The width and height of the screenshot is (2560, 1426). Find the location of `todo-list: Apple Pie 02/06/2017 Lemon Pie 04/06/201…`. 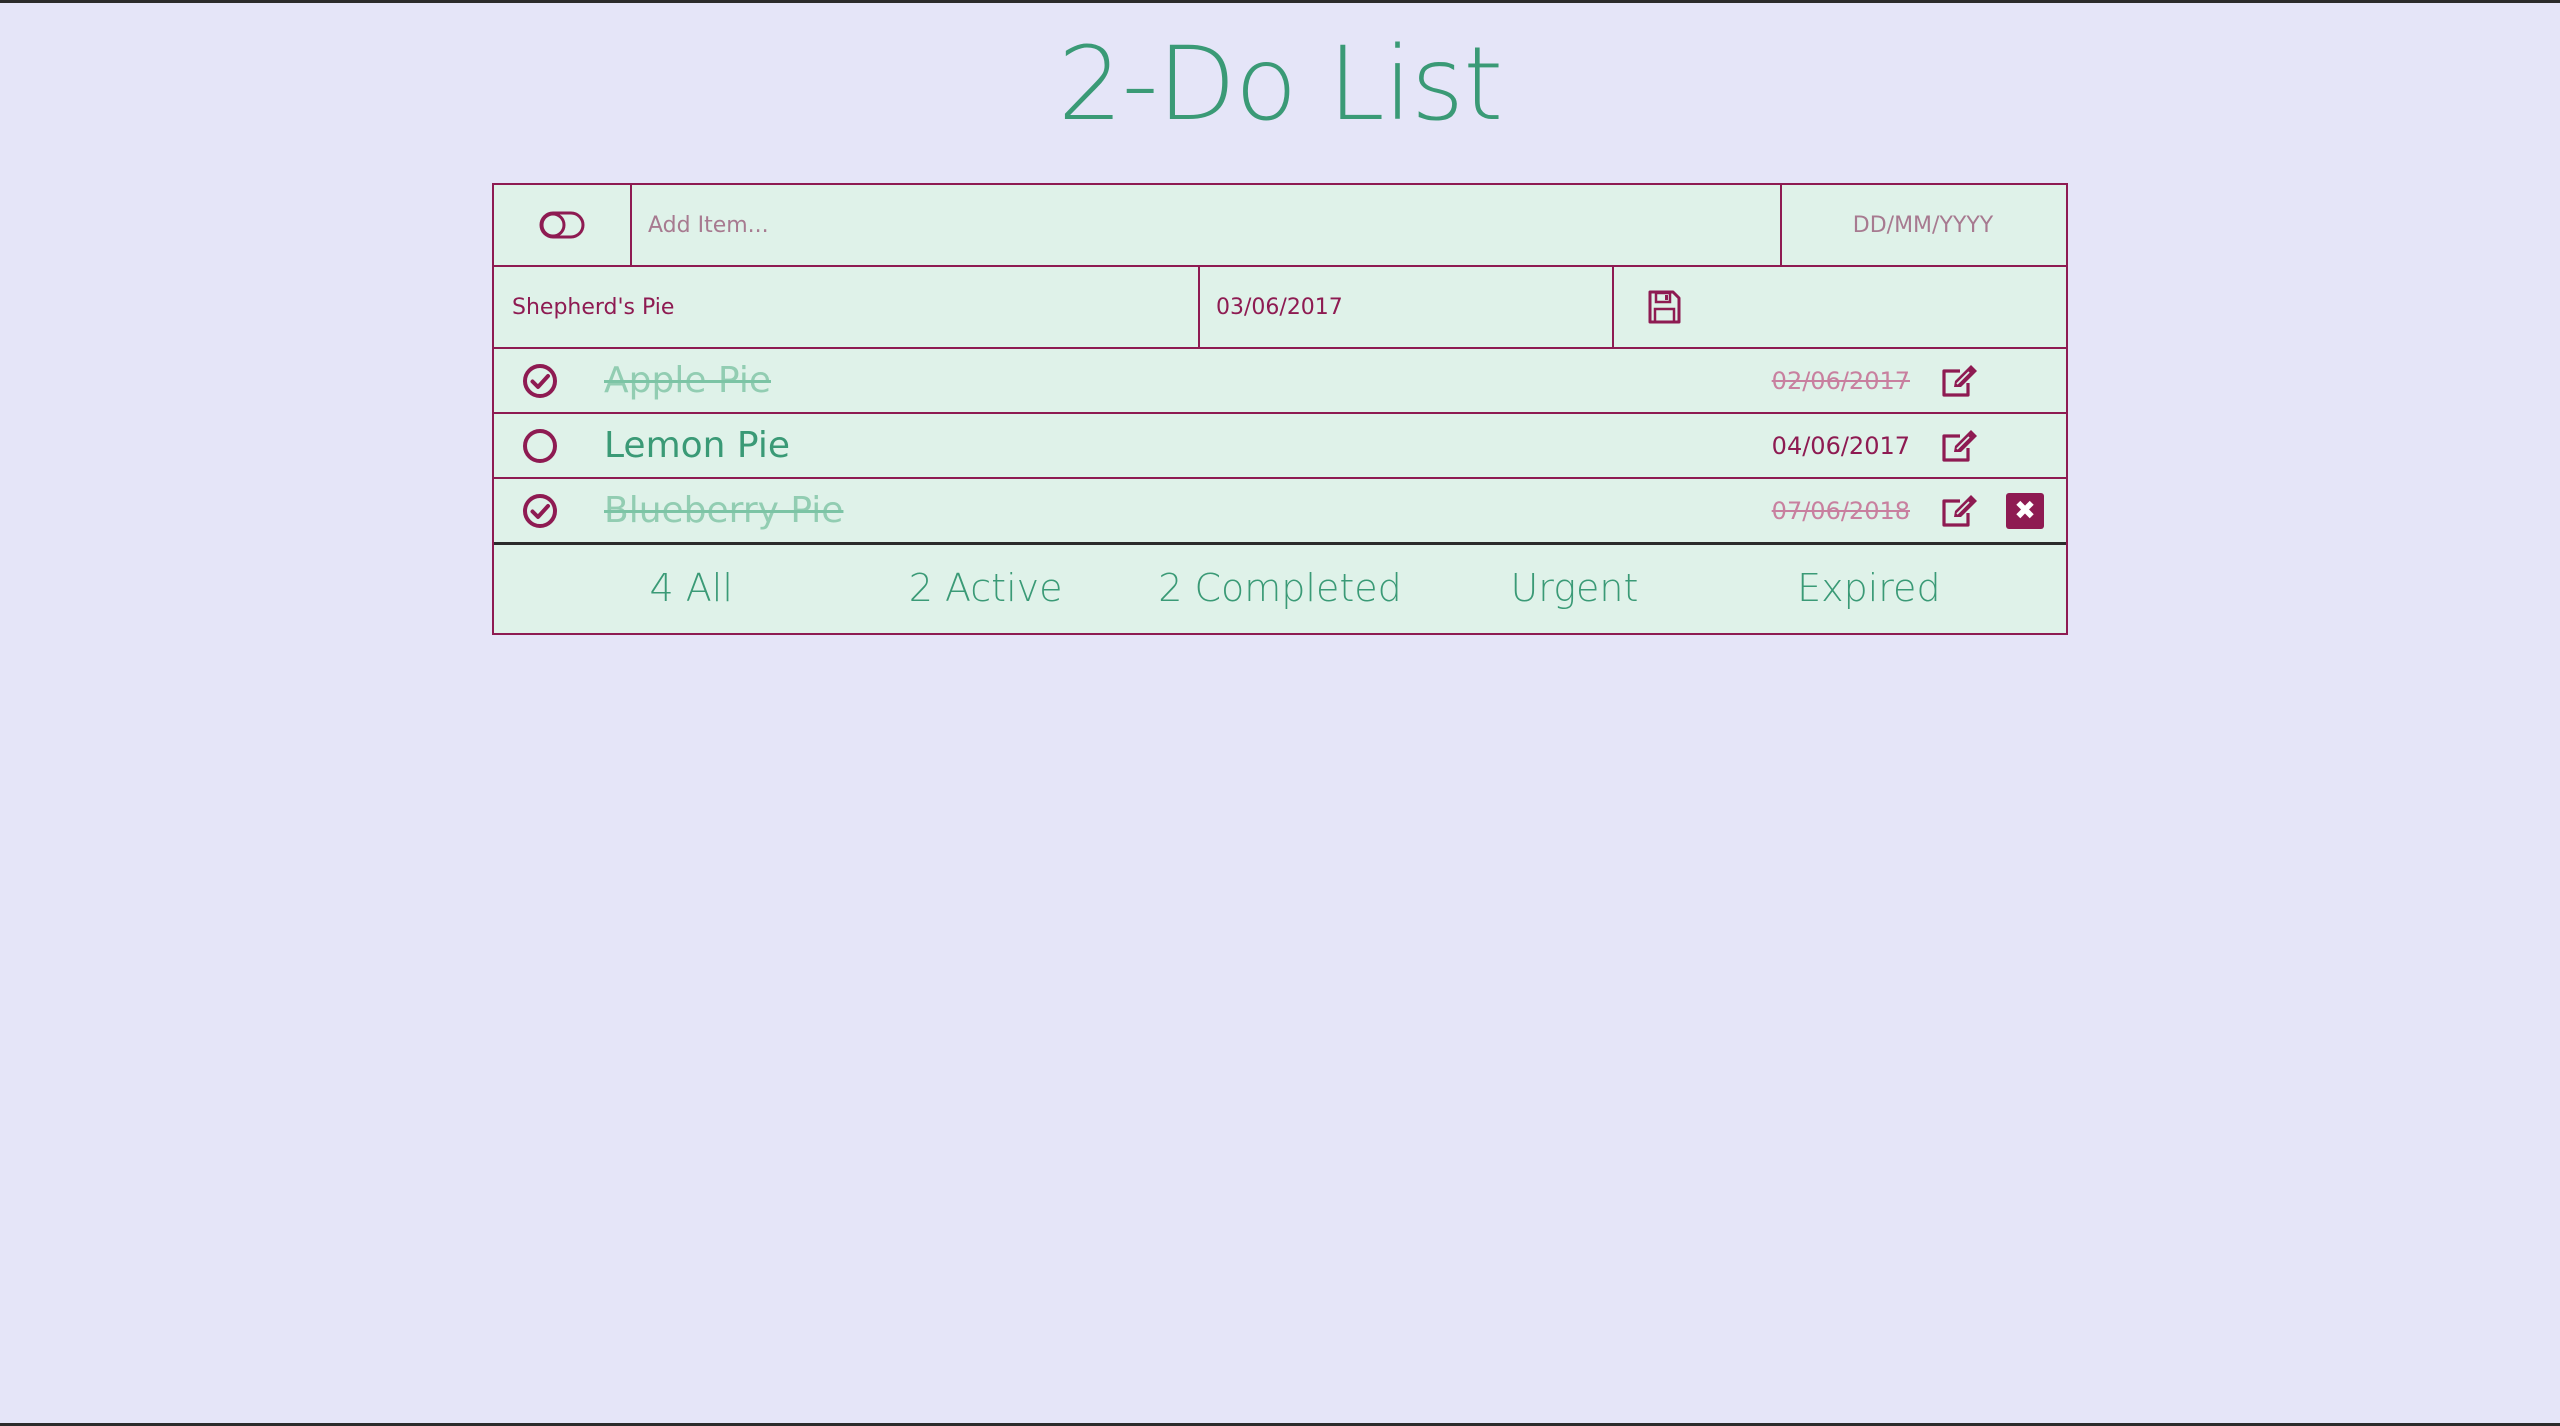

todo-list: Apple Pie 02/06/2017 Lemon Pie 04/06/201… is located at coordinates (1280, 447).